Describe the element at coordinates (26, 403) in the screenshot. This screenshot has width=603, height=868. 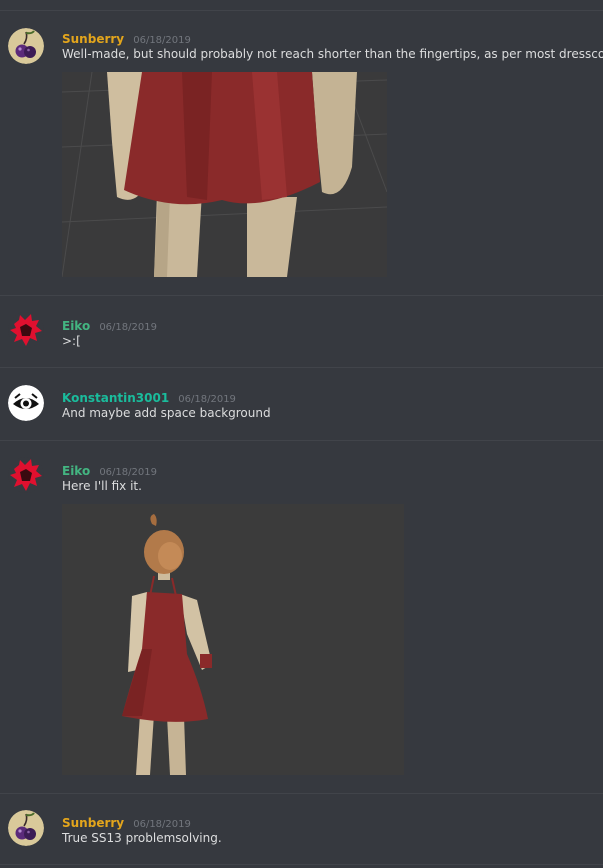
I see `eye-avatar-icon` at that location.